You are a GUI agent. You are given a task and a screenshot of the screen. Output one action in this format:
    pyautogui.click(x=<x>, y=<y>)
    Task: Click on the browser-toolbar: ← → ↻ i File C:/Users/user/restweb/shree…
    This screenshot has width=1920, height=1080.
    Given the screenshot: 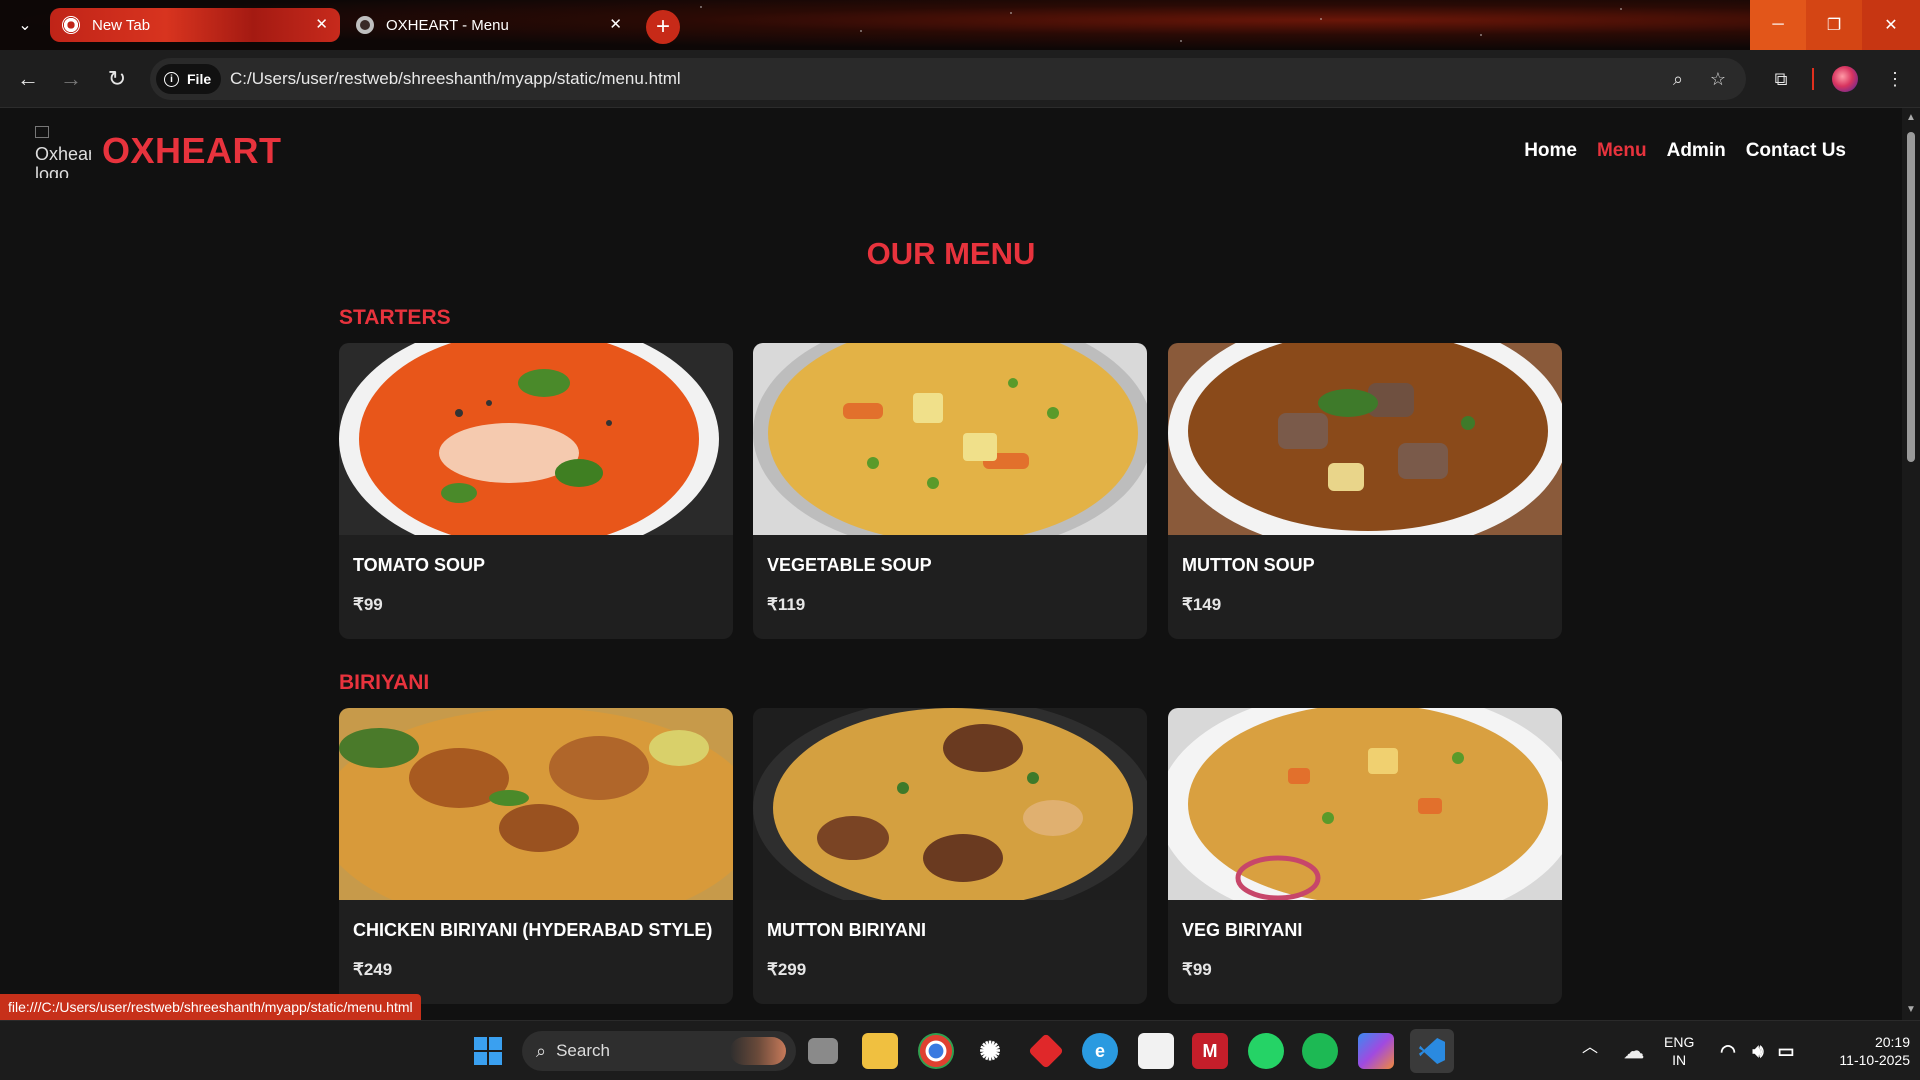 What is the action you would take?
    pyautogui.click(x=960, y=79)
    